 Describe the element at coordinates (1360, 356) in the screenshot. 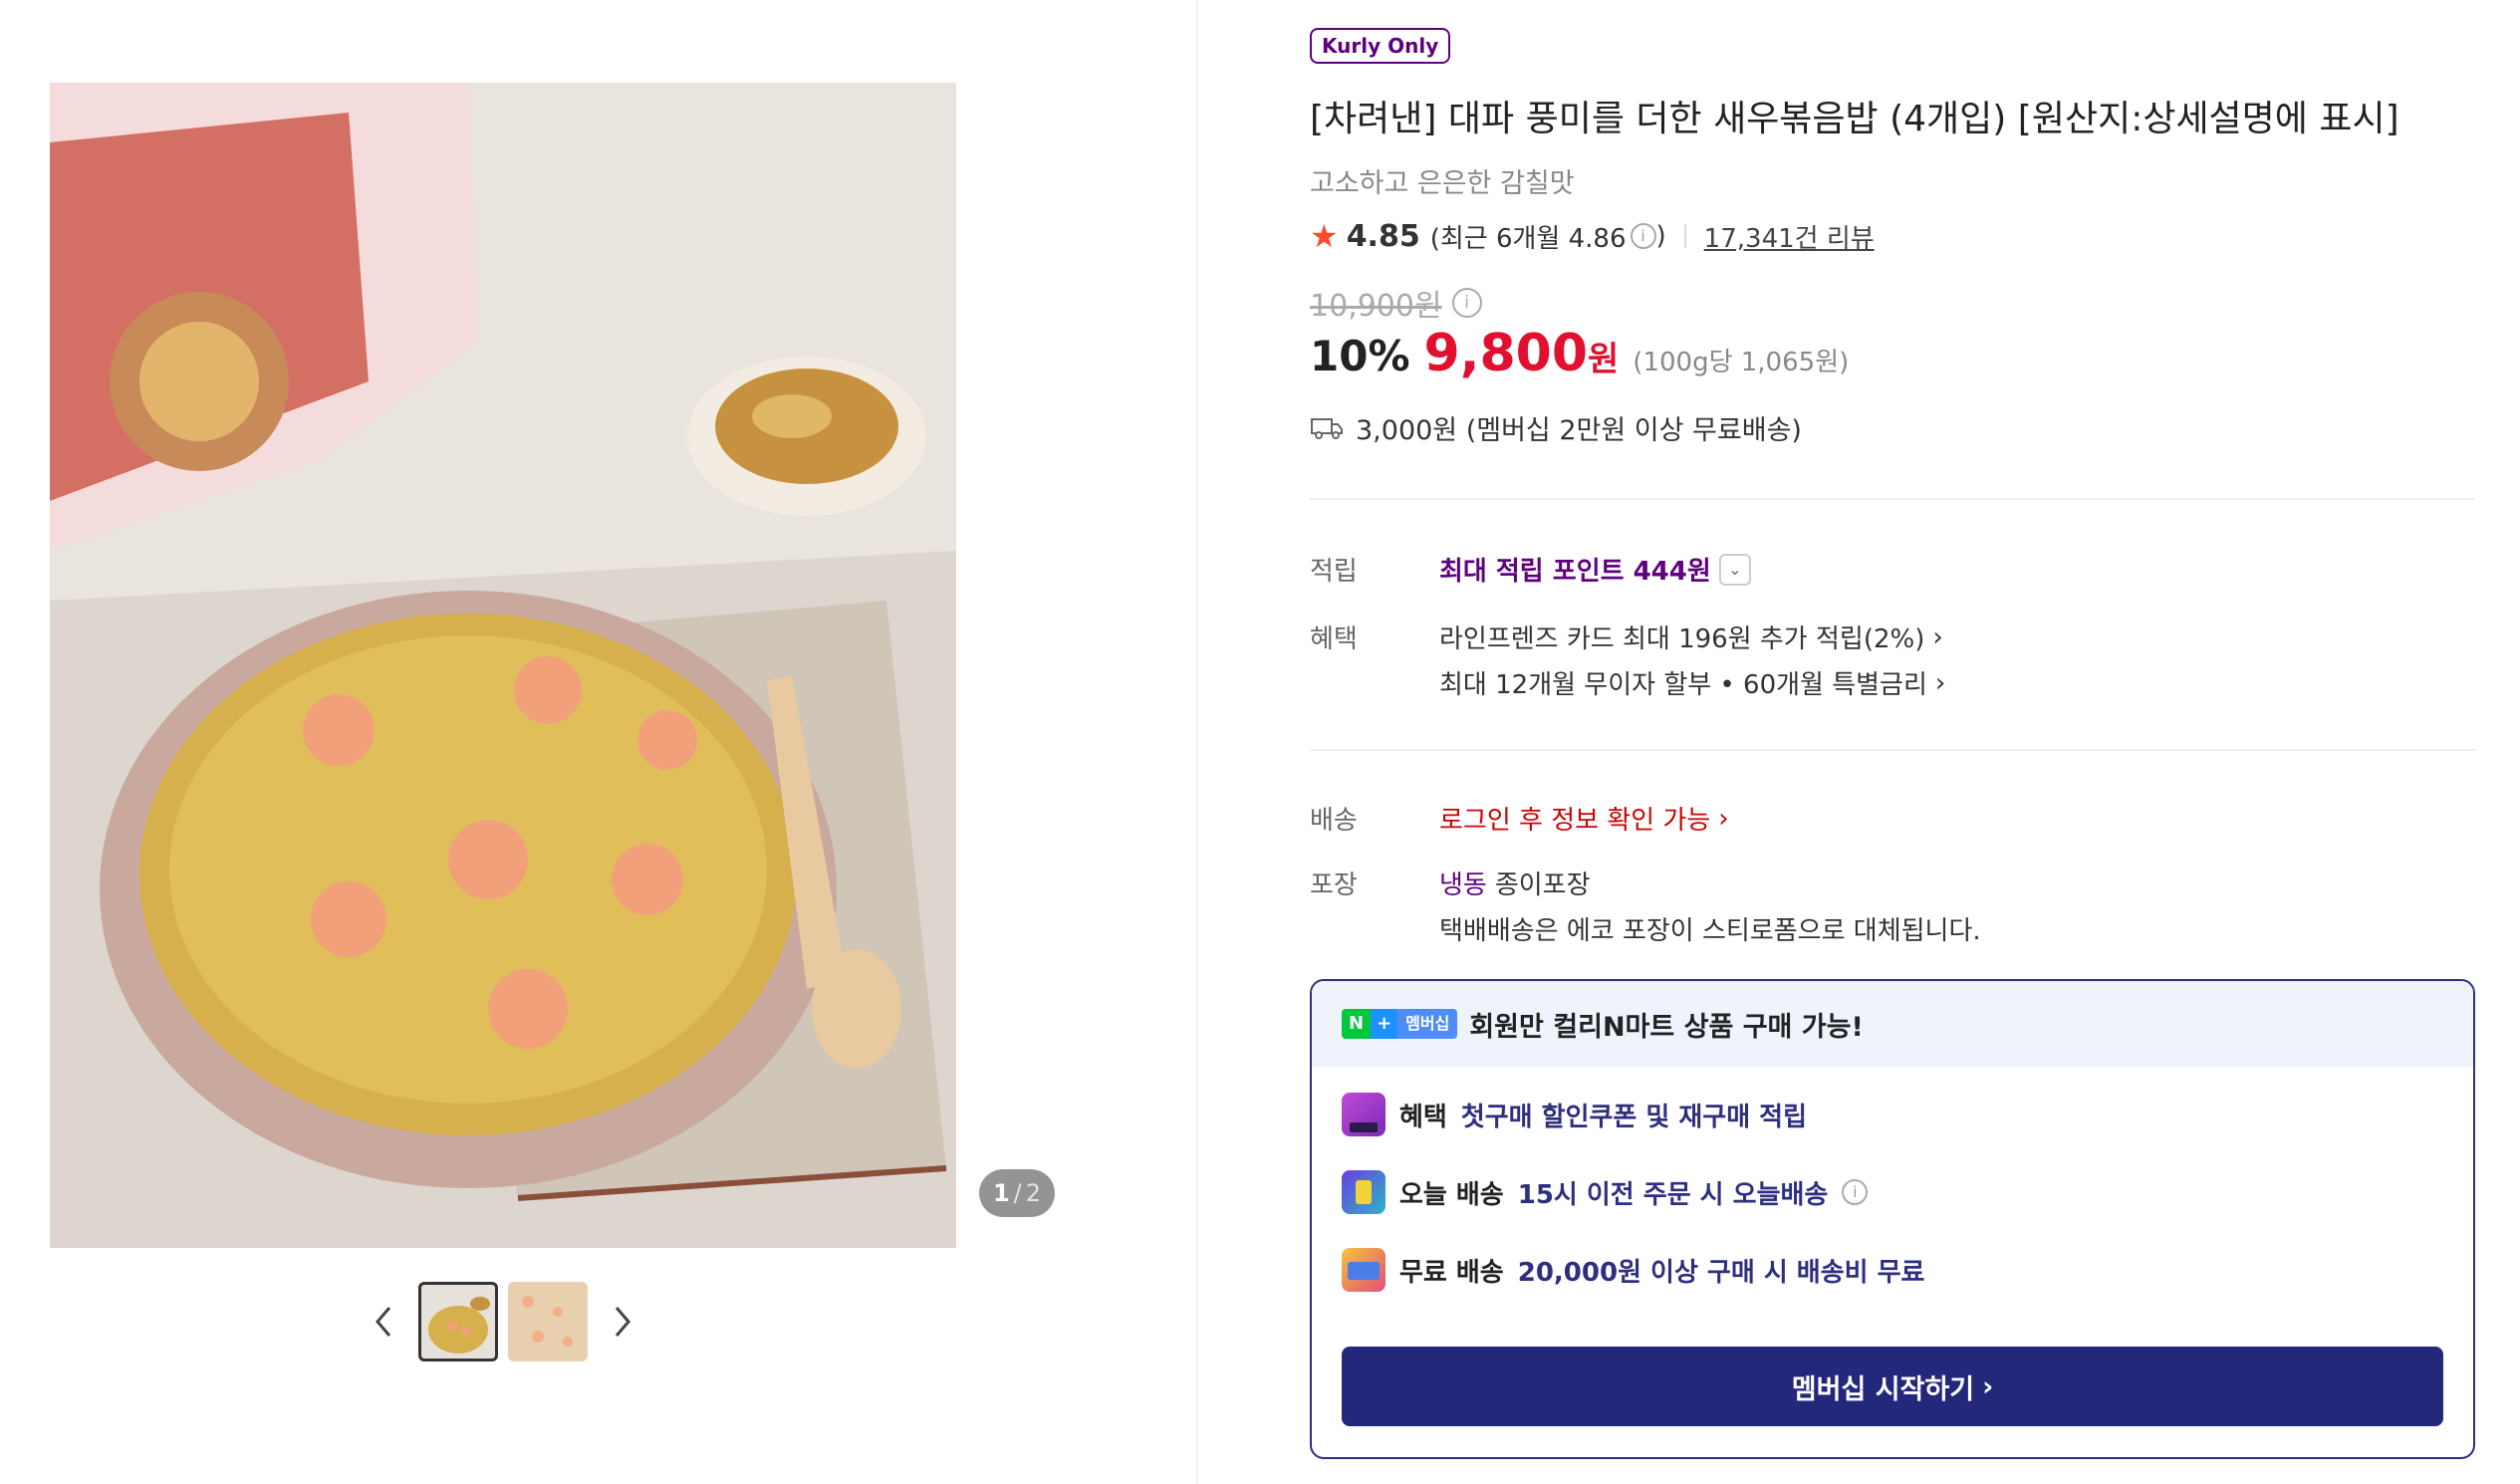

I see `discount-rate: 10%` at that location.